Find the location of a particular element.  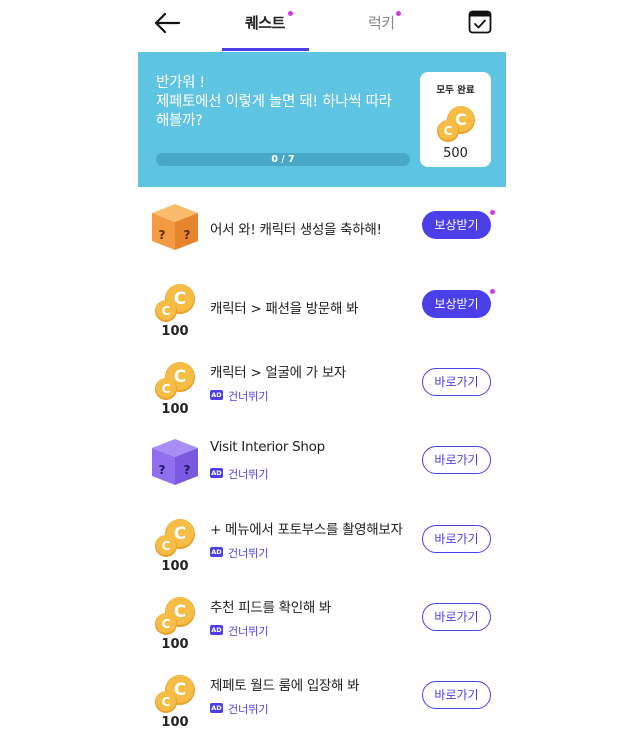

quest-row: C C 100 제페토 월드 룸에 입장해 봐 AD 건너뛰기 바로가기 is located at coordinates (322, 711).